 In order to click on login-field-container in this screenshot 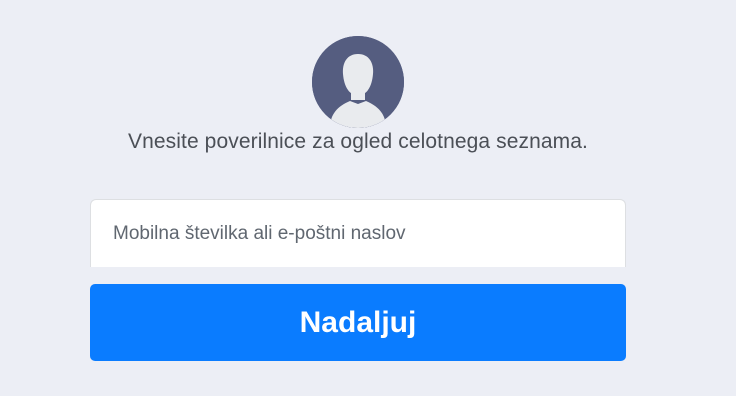, I will do `click(358, 233)`.